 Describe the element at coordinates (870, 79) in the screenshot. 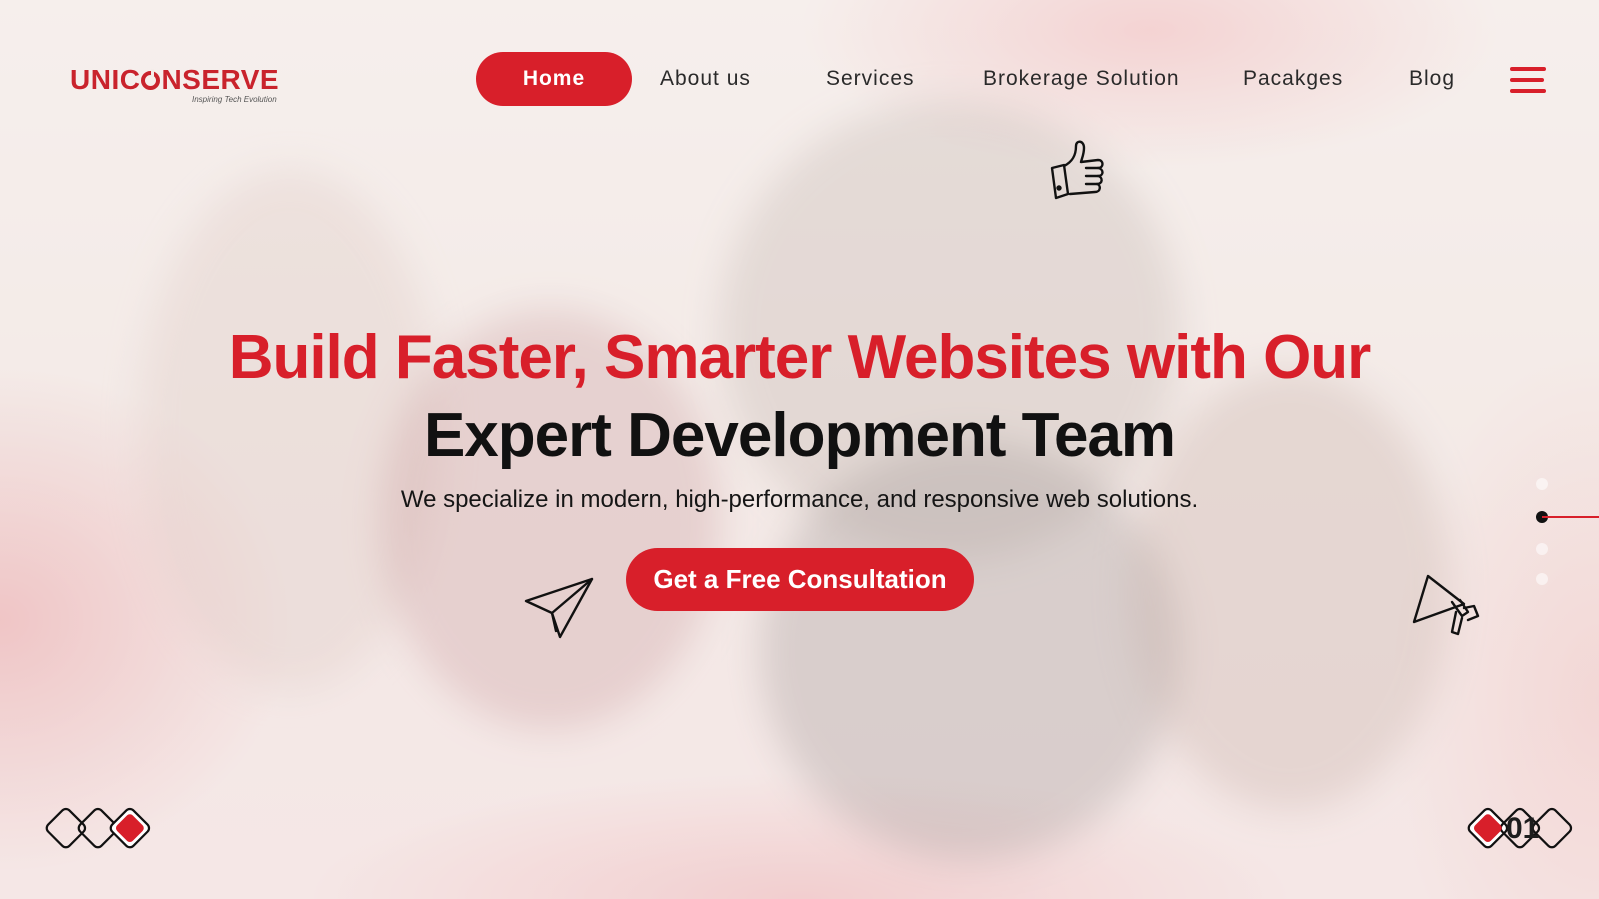

I see `nav-item-services: Services` at that location.